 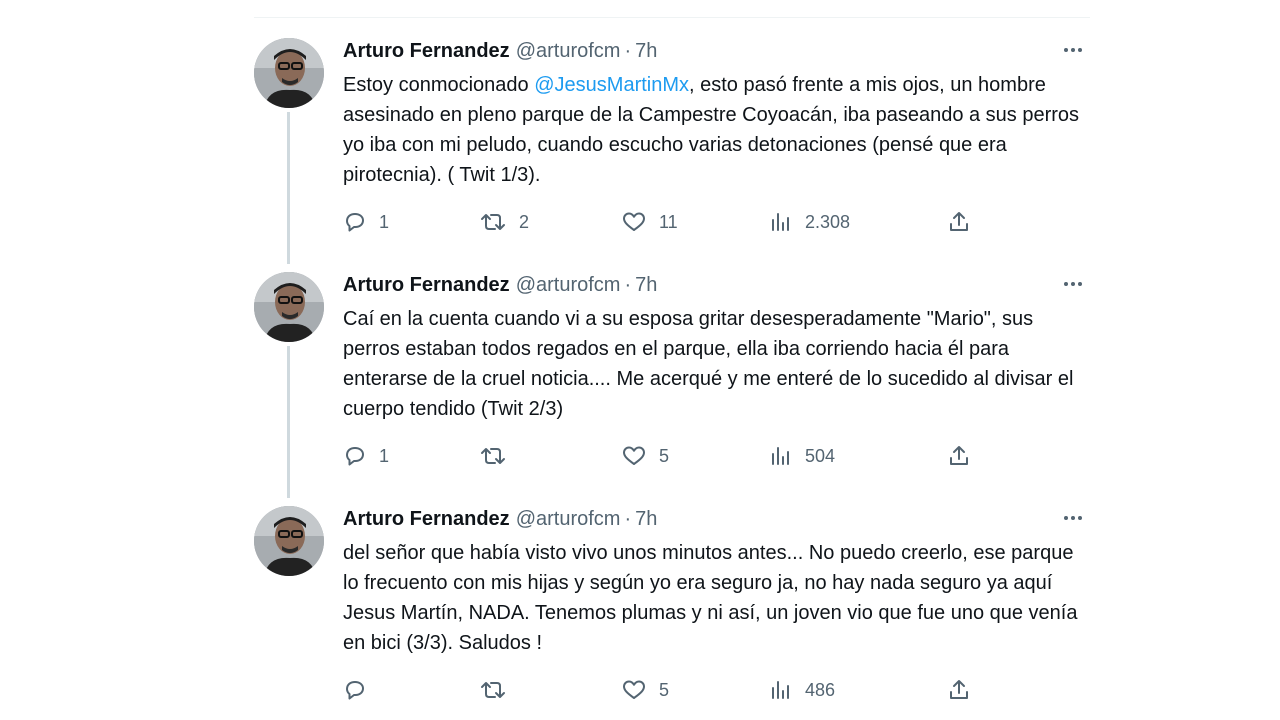 I want to click on view-count: 504, so click(x=820, y=455).